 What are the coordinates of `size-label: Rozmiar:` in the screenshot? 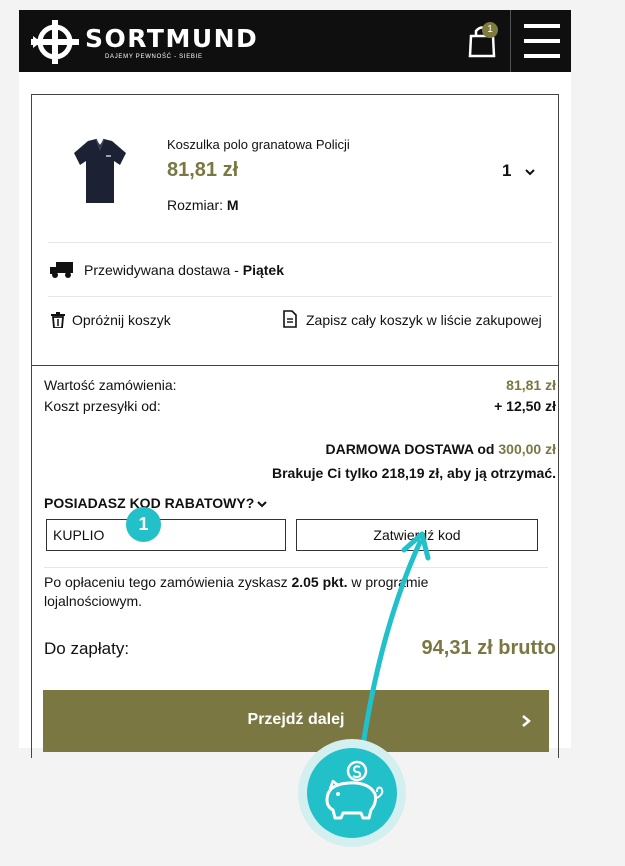 It's located at (195, 205).